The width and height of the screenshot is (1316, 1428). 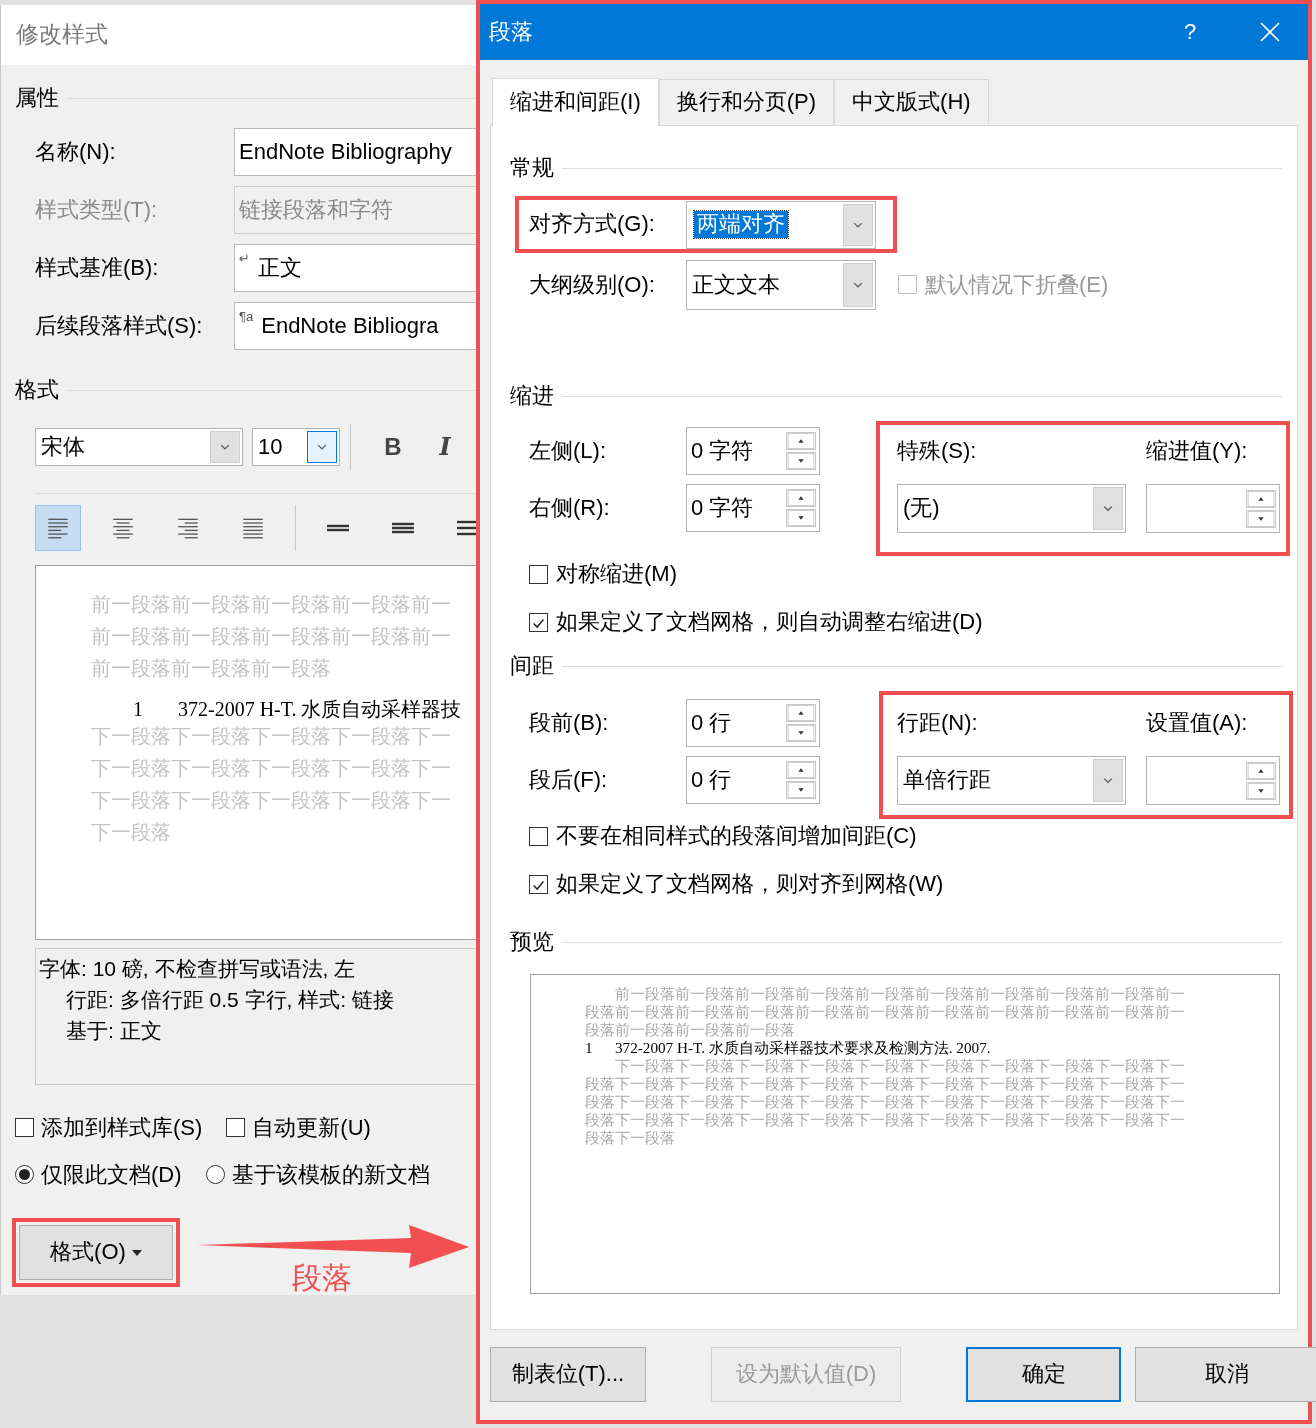 I want to click on field-label: 对齐方式(G):, so click(x=592, y=224).